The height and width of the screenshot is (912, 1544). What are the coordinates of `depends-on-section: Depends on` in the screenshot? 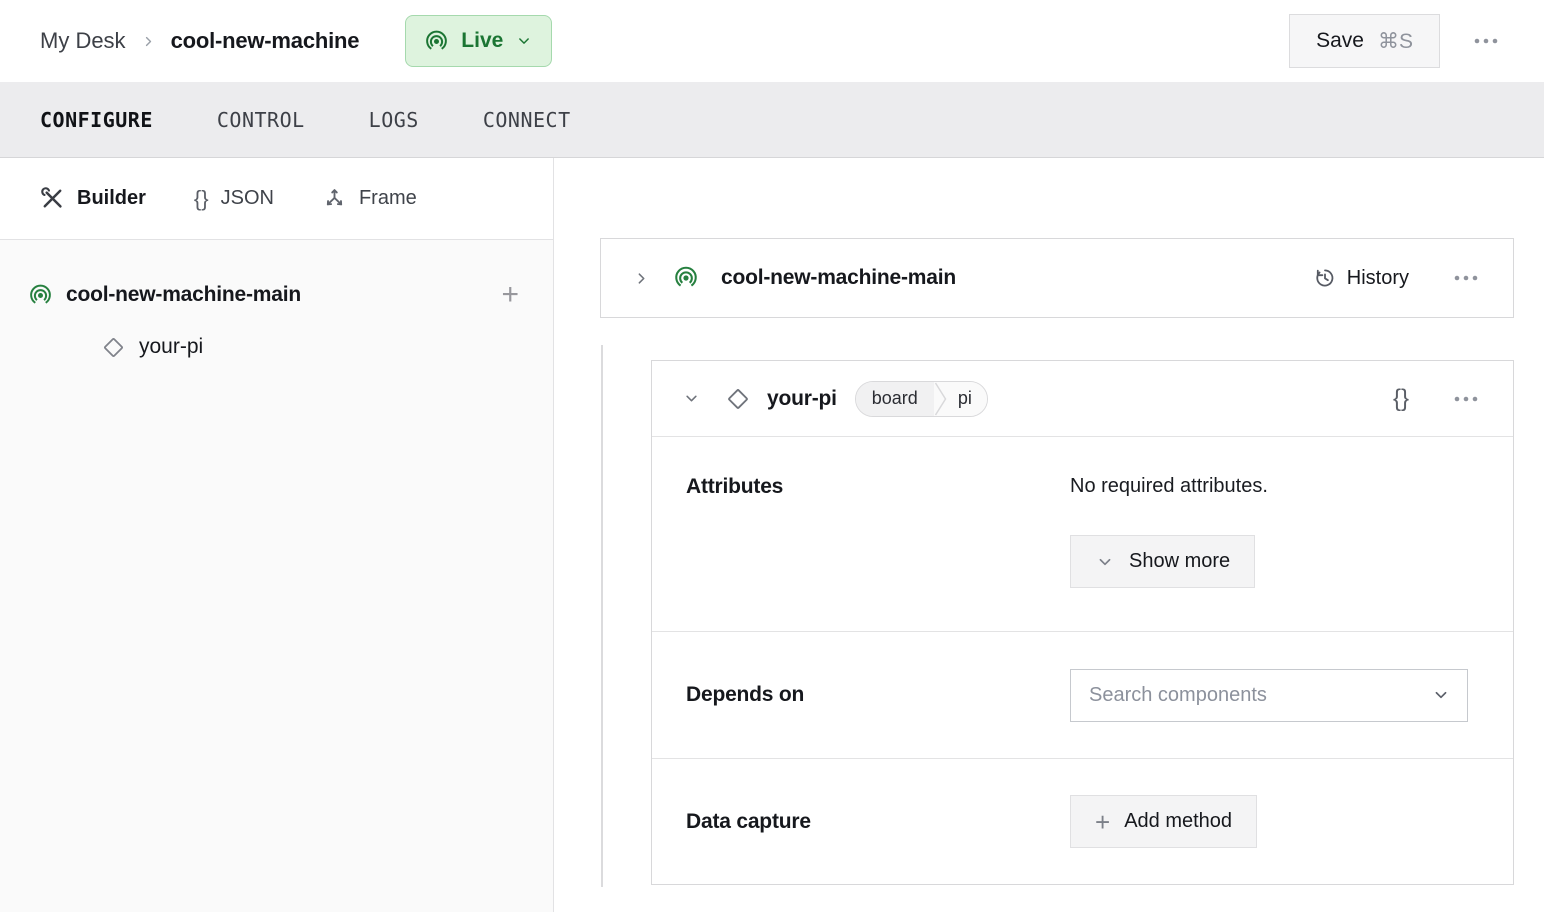 It's located at (1082, 694).